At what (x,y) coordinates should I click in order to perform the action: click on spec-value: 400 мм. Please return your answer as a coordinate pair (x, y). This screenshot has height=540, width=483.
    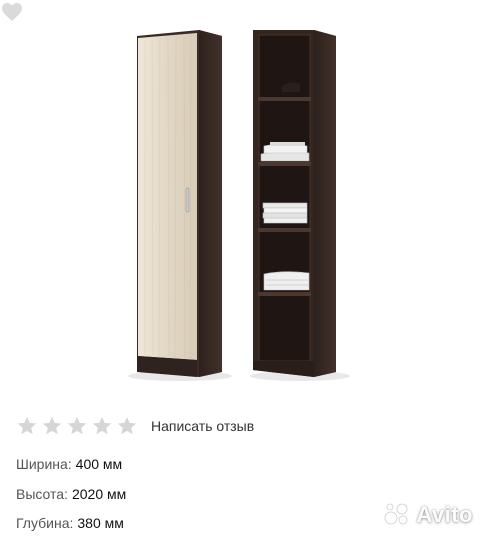
    Looking at the image, I should click on (99, 464).